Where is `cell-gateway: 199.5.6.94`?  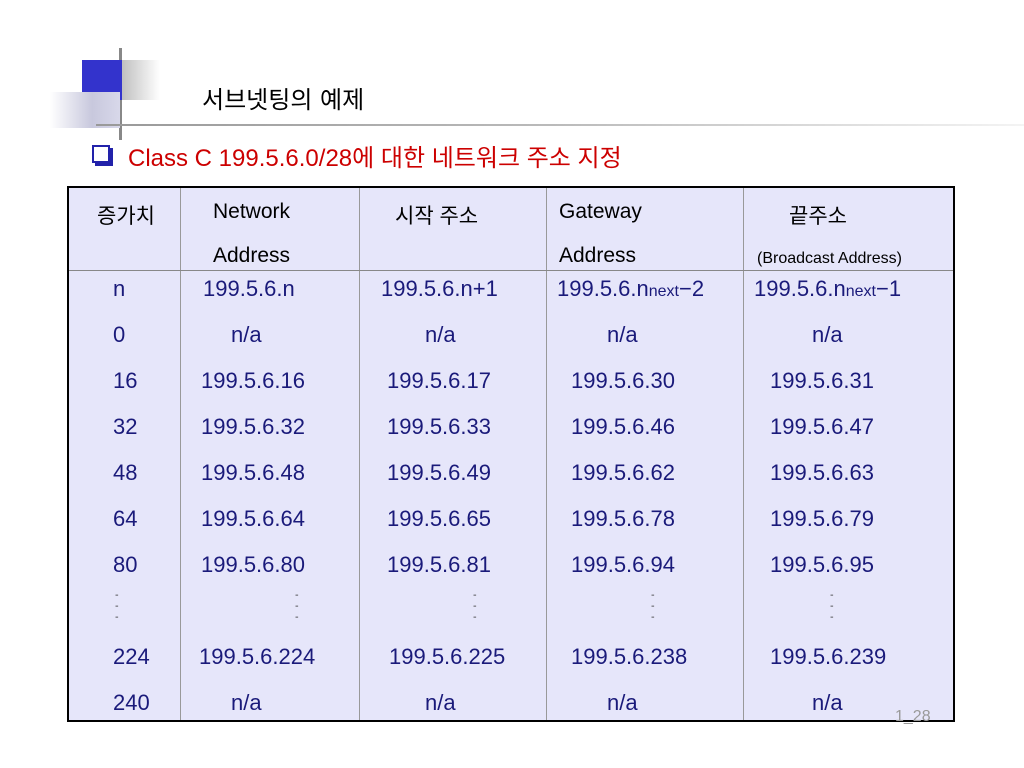 cell-gateway: 199.5.6.94 is located at coordinates (623, 564).